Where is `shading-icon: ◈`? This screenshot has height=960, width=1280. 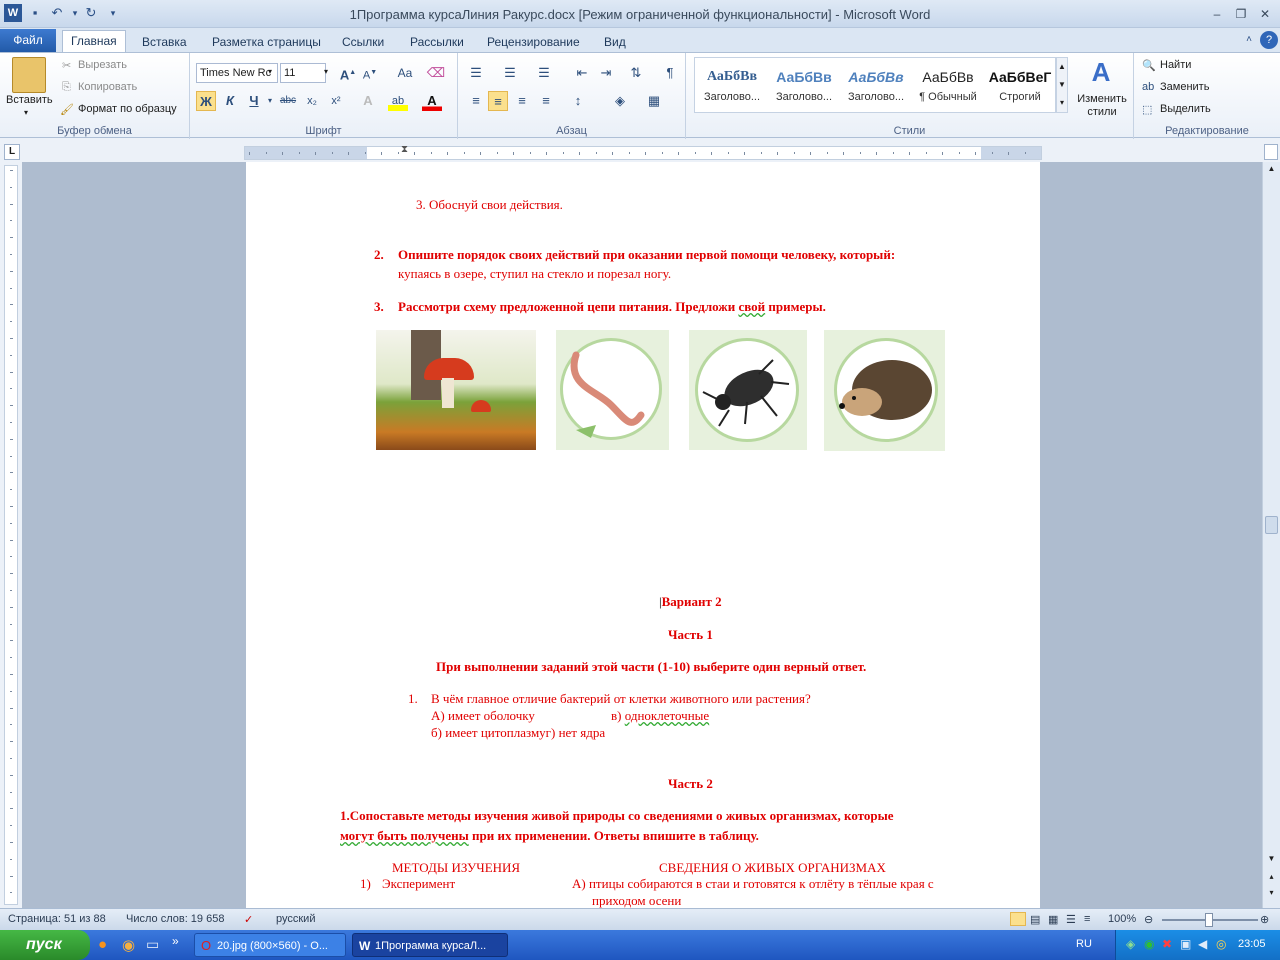 shading-icon: ◈ is located at coordinates (620, 101).